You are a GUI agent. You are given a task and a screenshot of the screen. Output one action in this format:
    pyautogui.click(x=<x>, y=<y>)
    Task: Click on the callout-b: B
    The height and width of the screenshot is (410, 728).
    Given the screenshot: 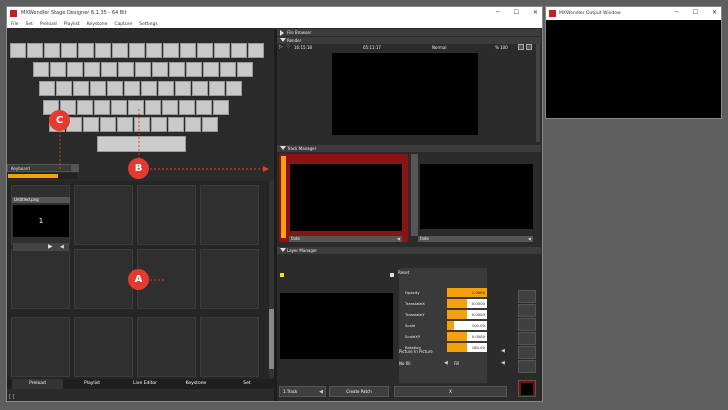 What is the action you would take?
    pyautogui.click(x=138, y=168)
    